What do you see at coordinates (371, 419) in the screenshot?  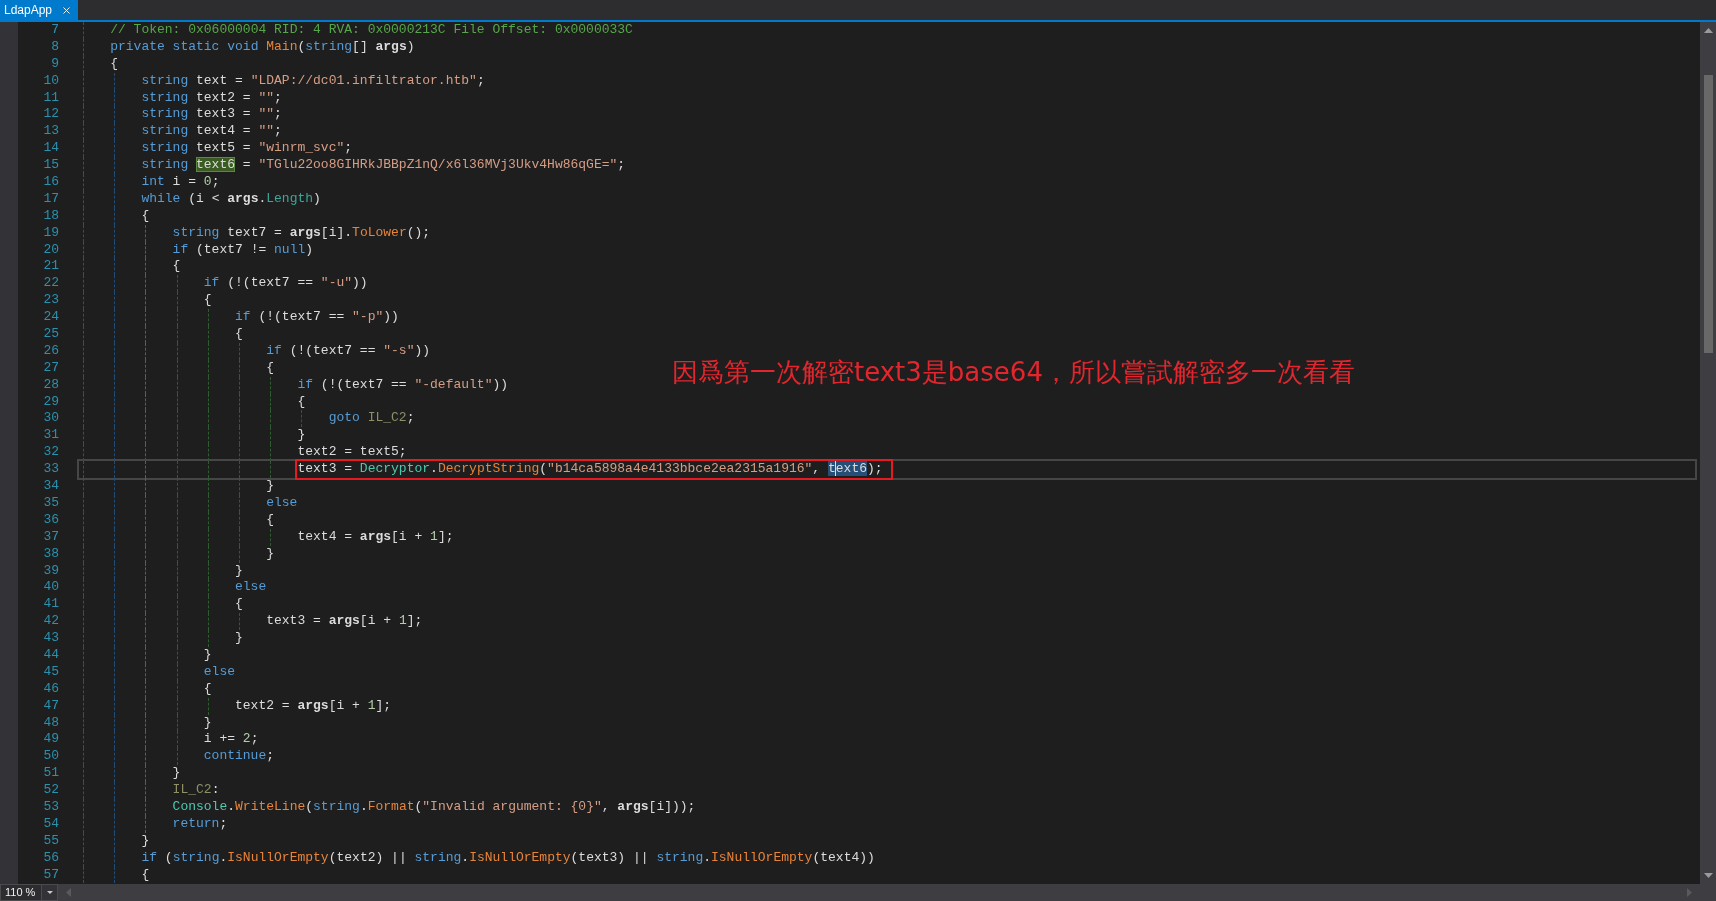 I see `code-line: goto IL_C2;` at bounding box center [371, 419].